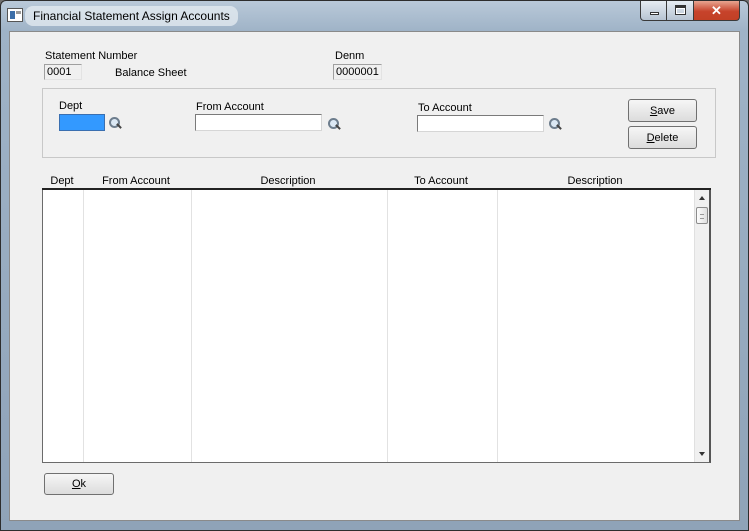  What do you see at coordinates (653, 11) in the screenshot?
I see `minimize-button` at bounding box center [653, 11].